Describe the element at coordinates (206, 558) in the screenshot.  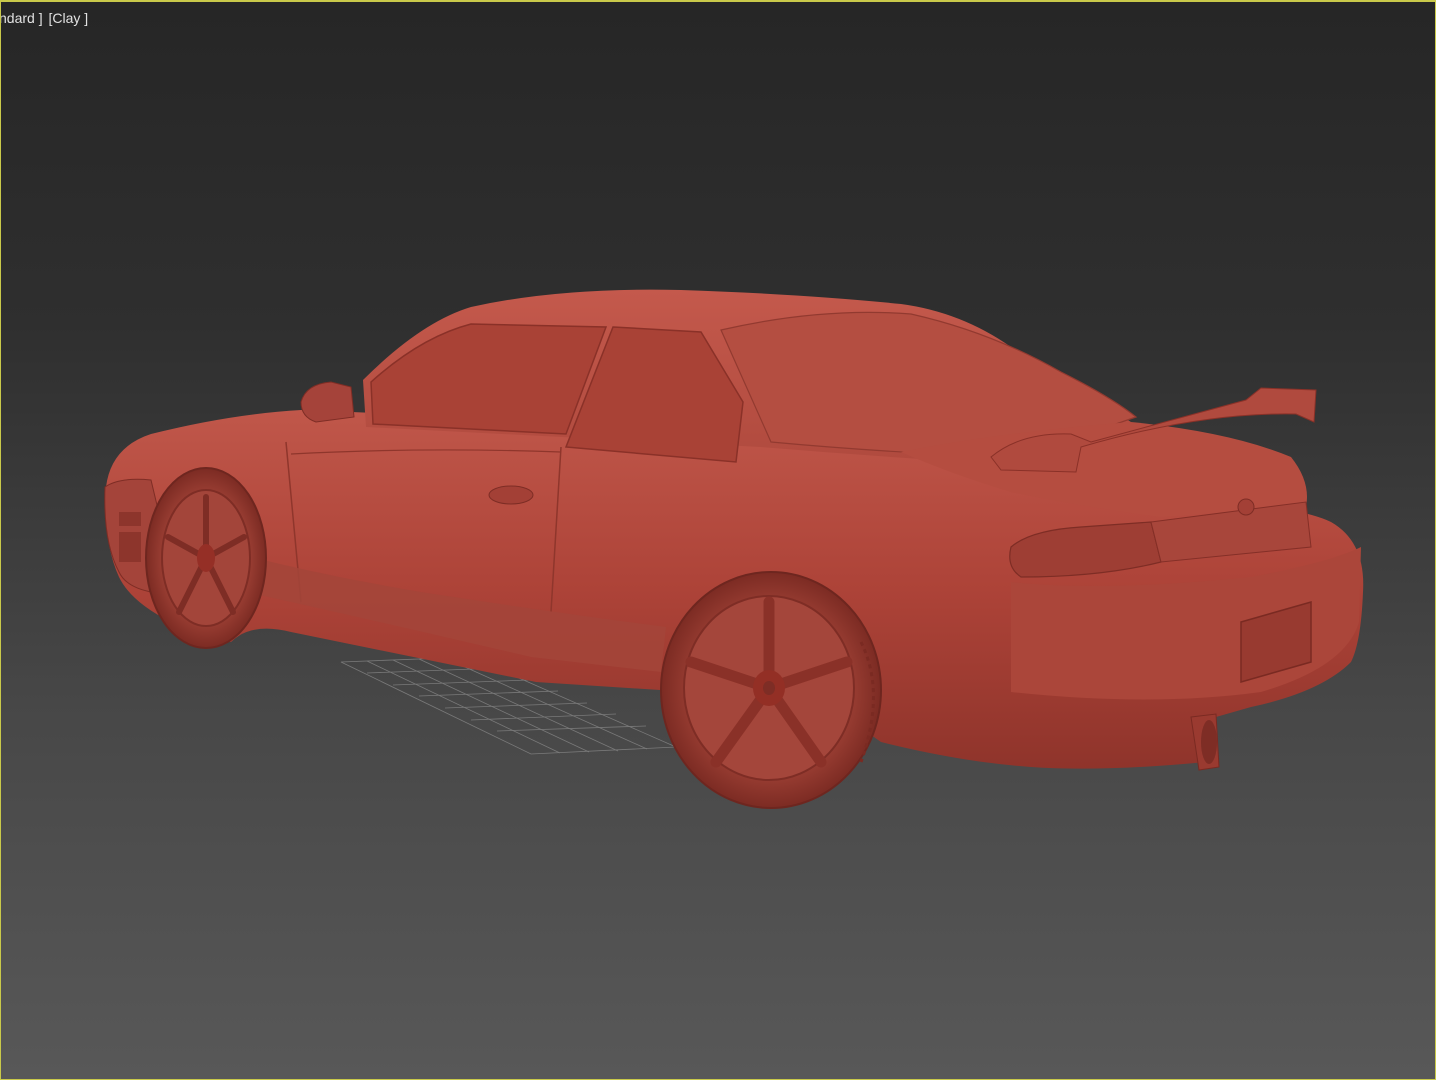
I see `front-wheel` at that location.